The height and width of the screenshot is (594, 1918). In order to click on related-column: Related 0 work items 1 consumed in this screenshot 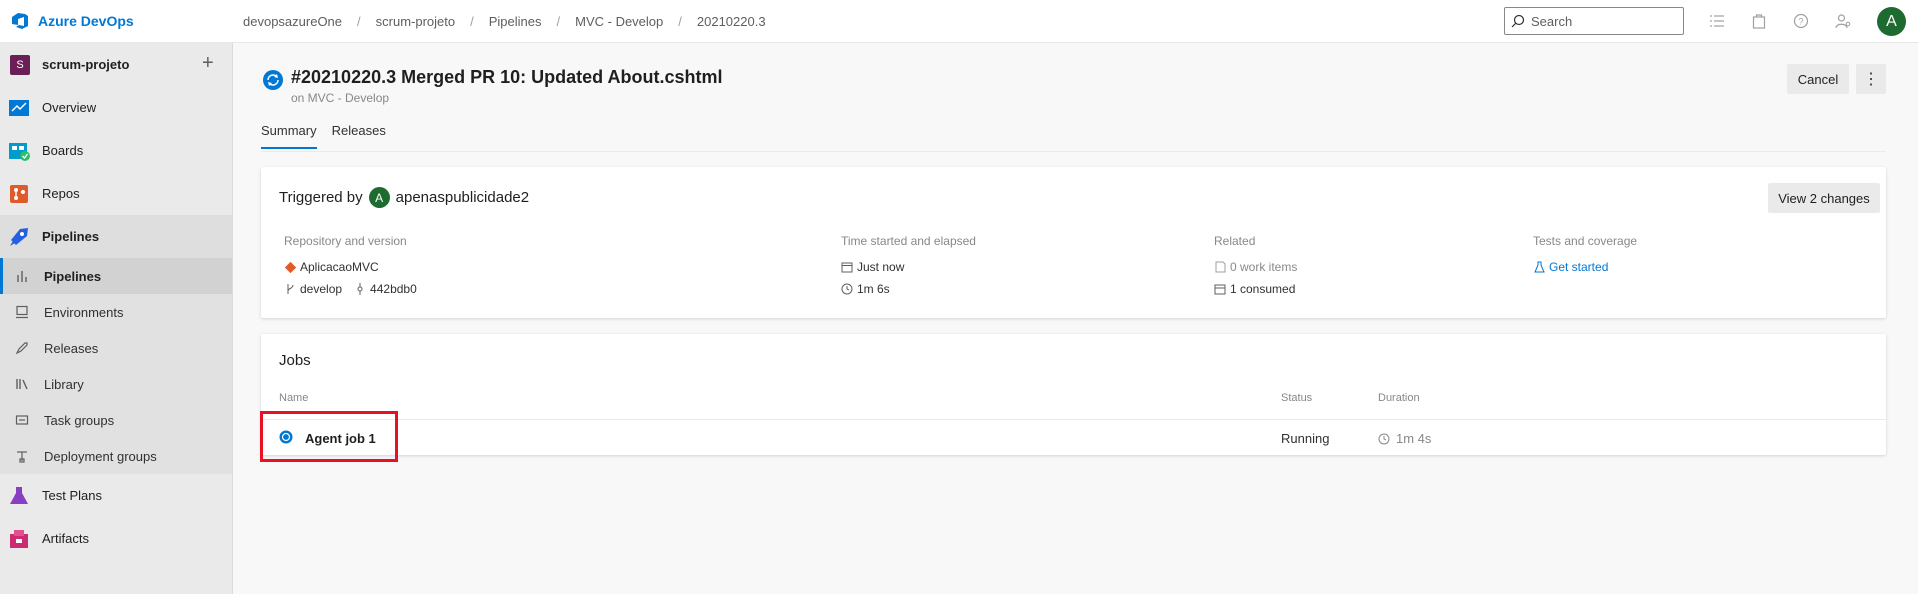, I will do `click(1255, 267)`.